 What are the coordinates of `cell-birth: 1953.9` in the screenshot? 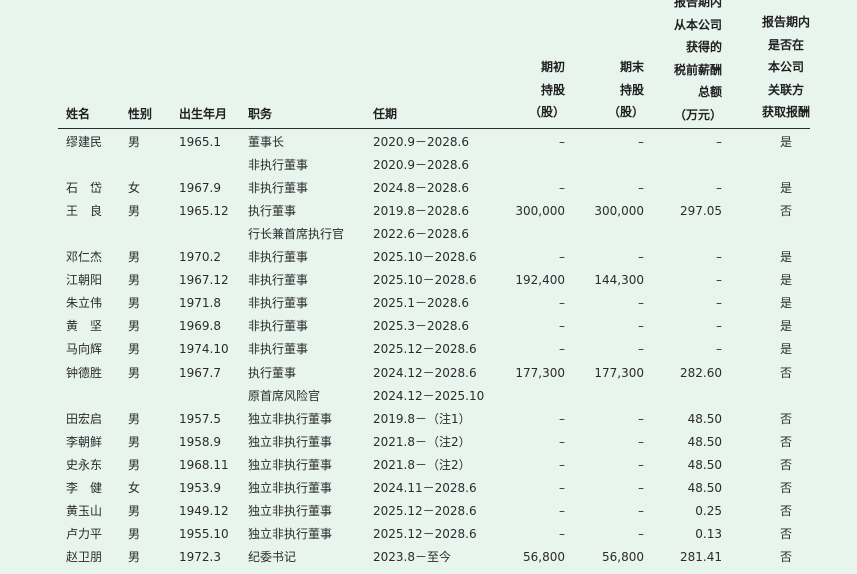 It's located at (200, 487).